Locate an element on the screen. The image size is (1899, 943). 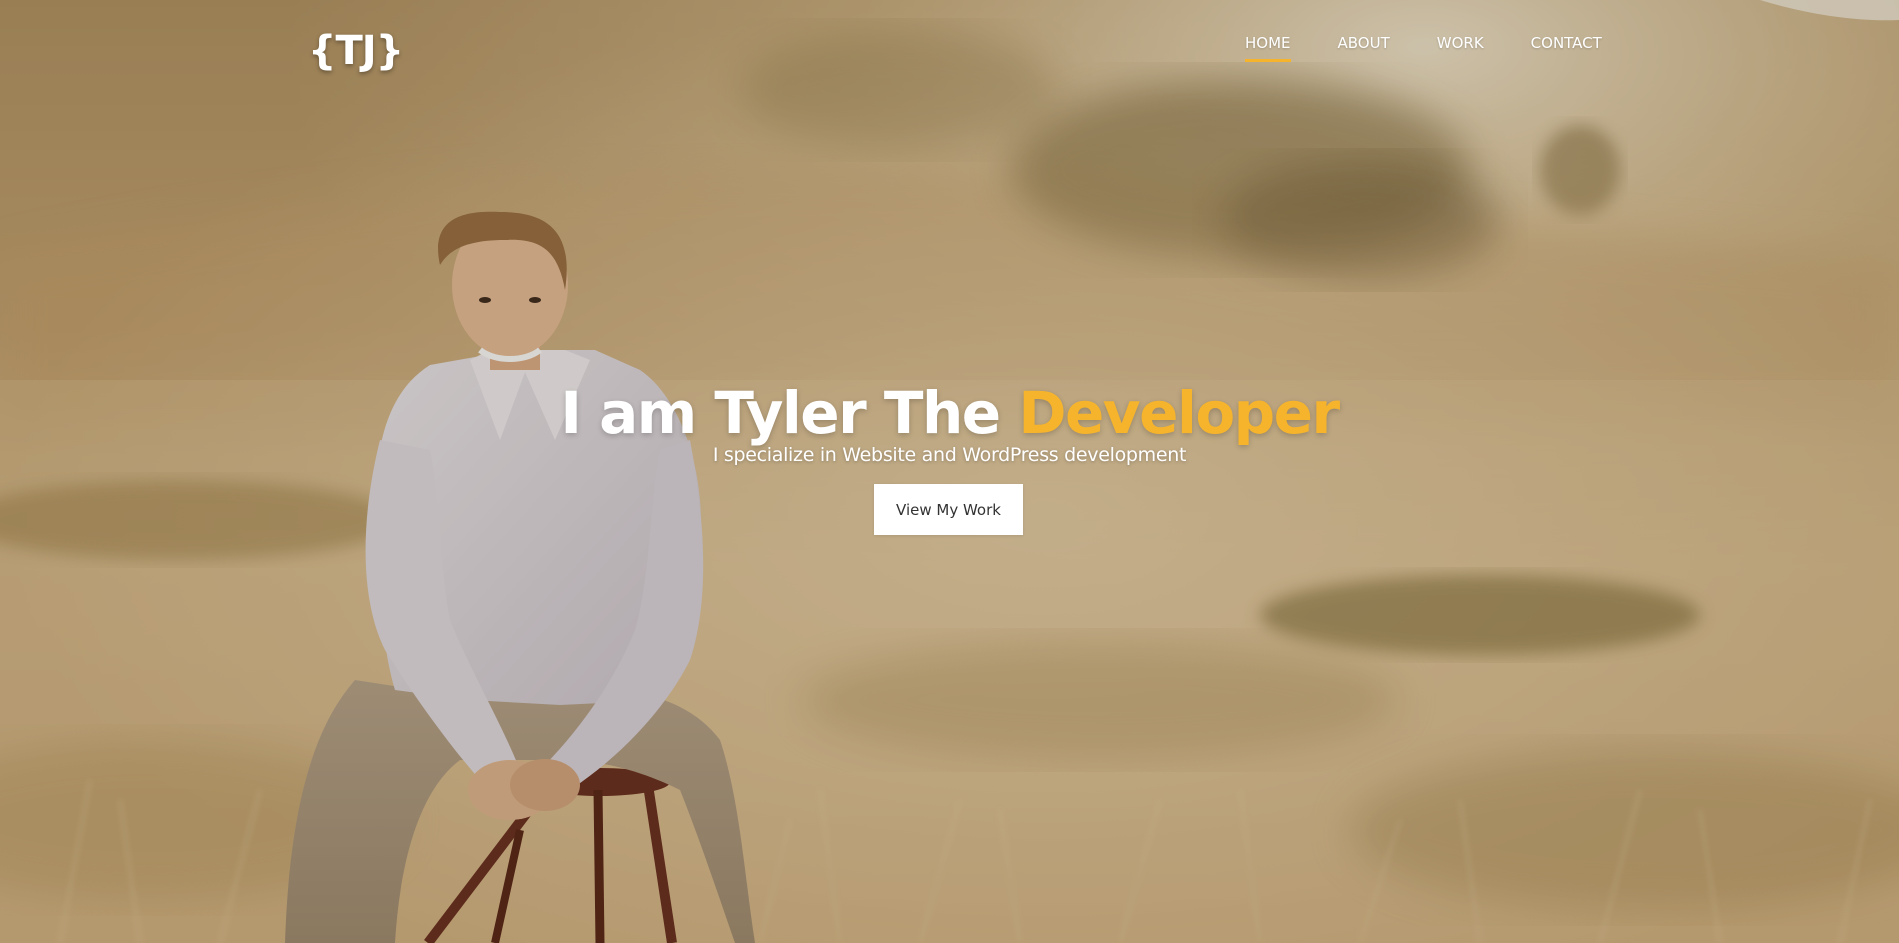
headline-accent: Developer is located at coordinates (1179, 412).